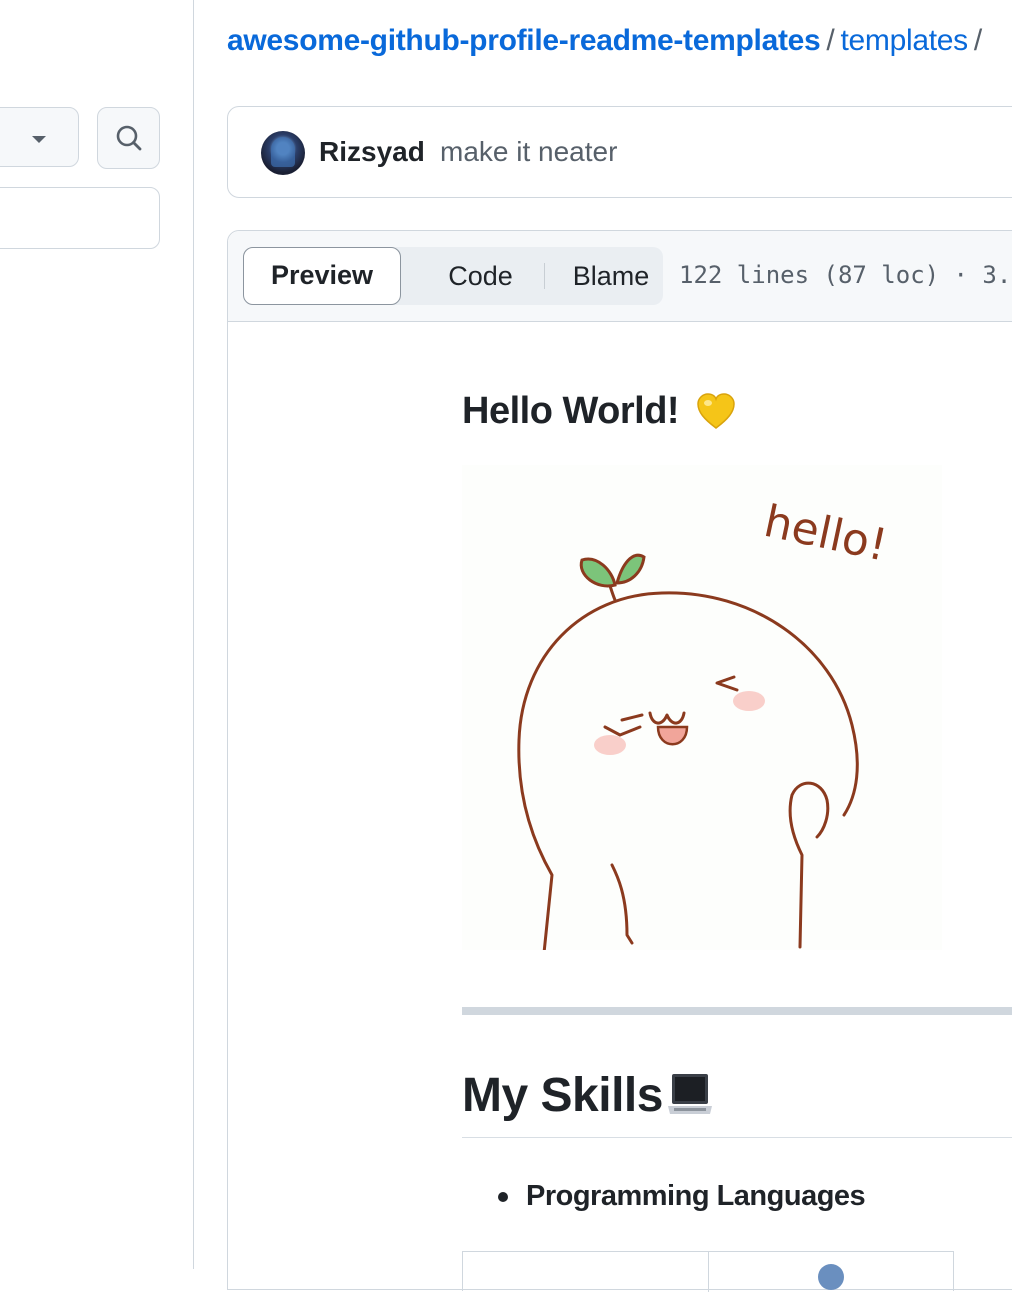 This screenshot has width=1012, height=1292. What do you see at coordinates (544, 276) in the screenshot?
I see `tab-divider` at bounding box center [544, 276].